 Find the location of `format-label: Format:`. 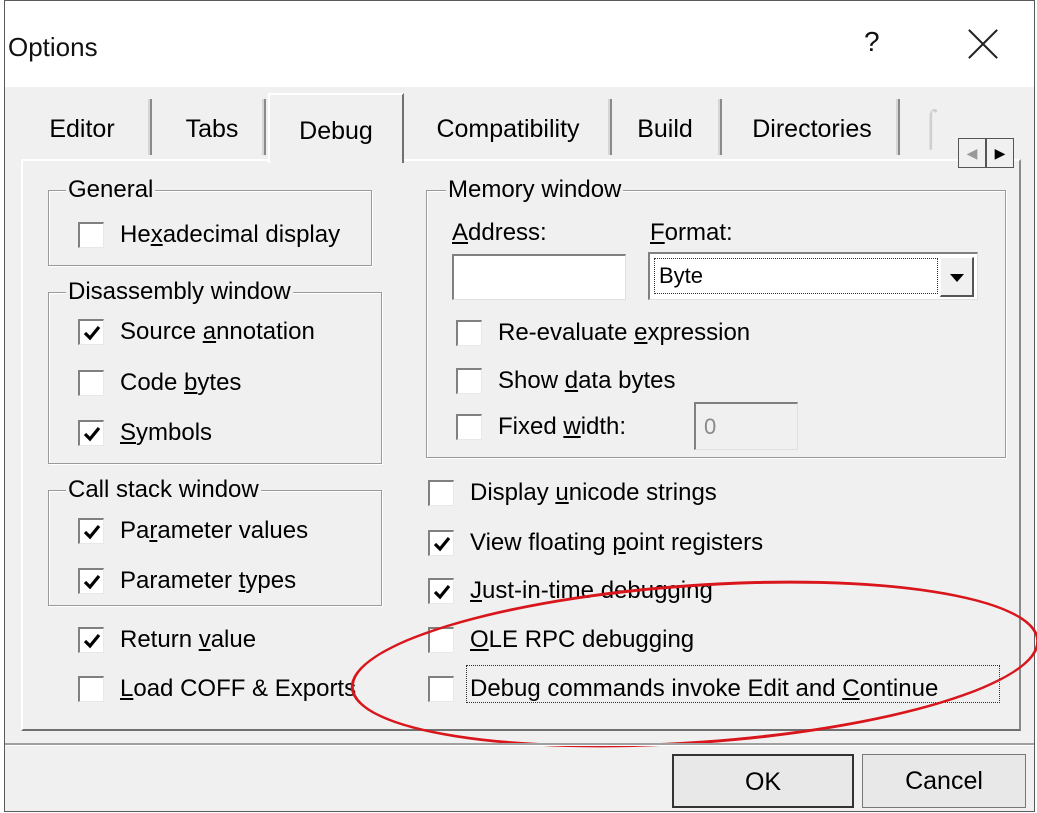

format-label: Format: is located at coordinates (691, 232).